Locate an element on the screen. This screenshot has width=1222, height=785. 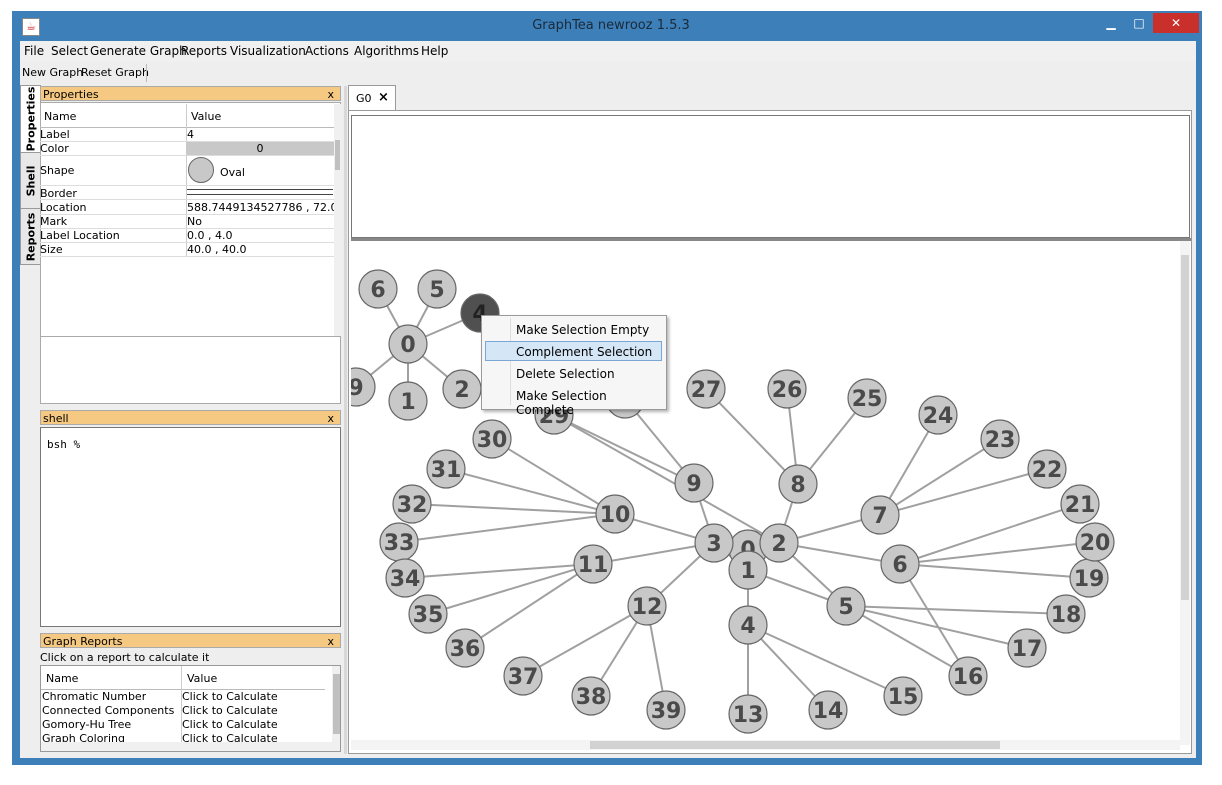
reports-scroll-thumb is located at coordinates (336, 704).